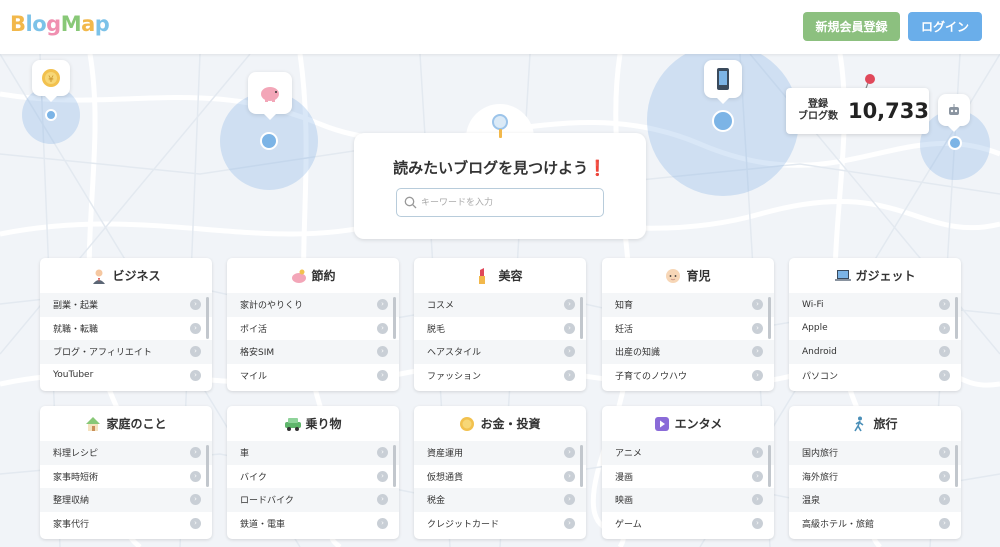 The image size is (1000, 547). What do you see at coordinates (500, 305) in the screenshot?
I see `category-item: コスメ ›` at bounding box center [500, 305].